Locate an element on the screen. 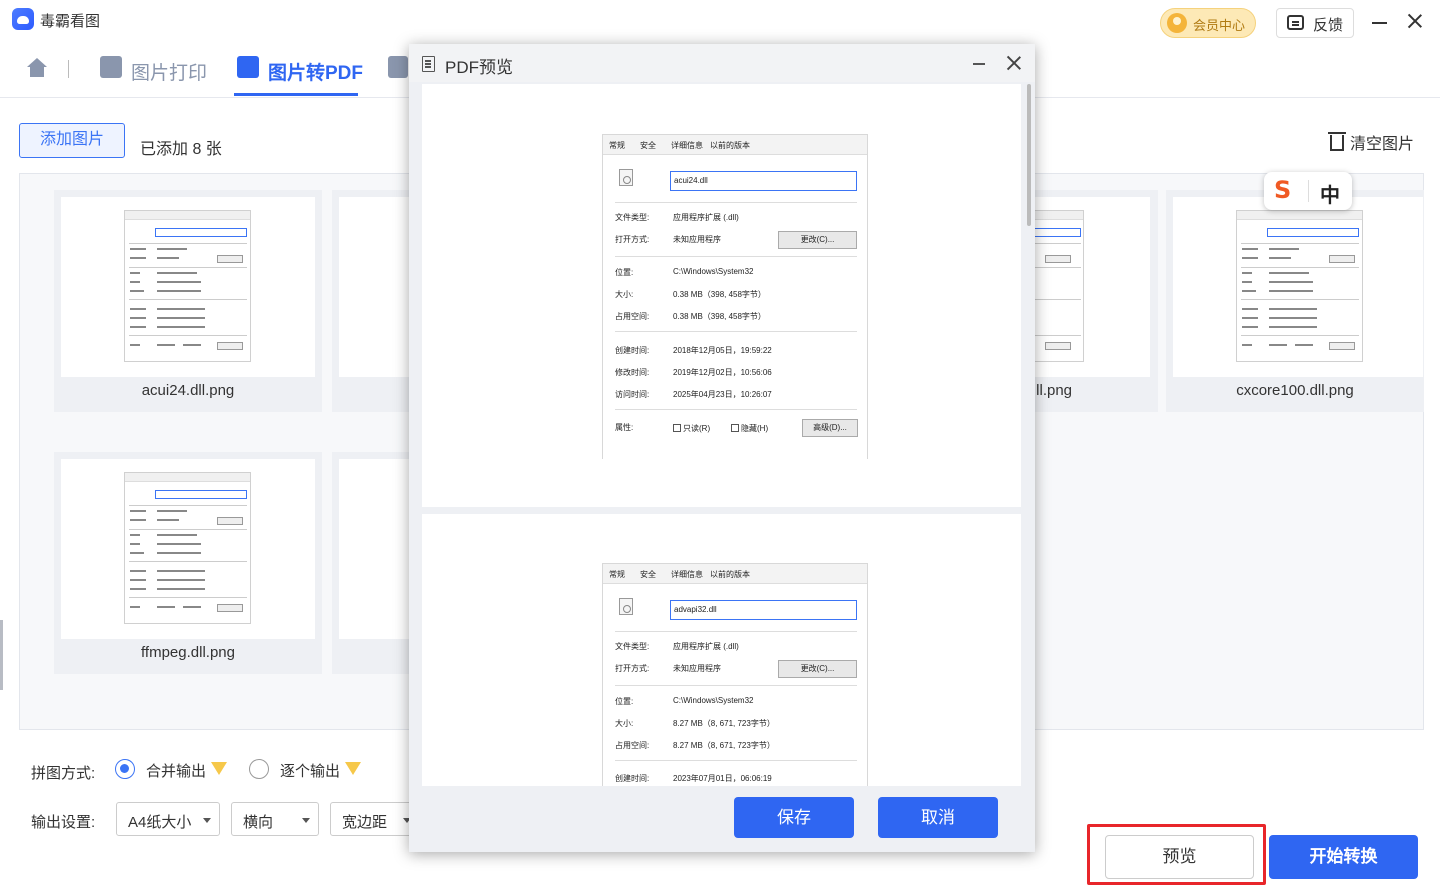 Image resolution: width=1440 pixels, height=889 pixels. image-filename: acui24.dll.png is located at coordinates (188, 390).